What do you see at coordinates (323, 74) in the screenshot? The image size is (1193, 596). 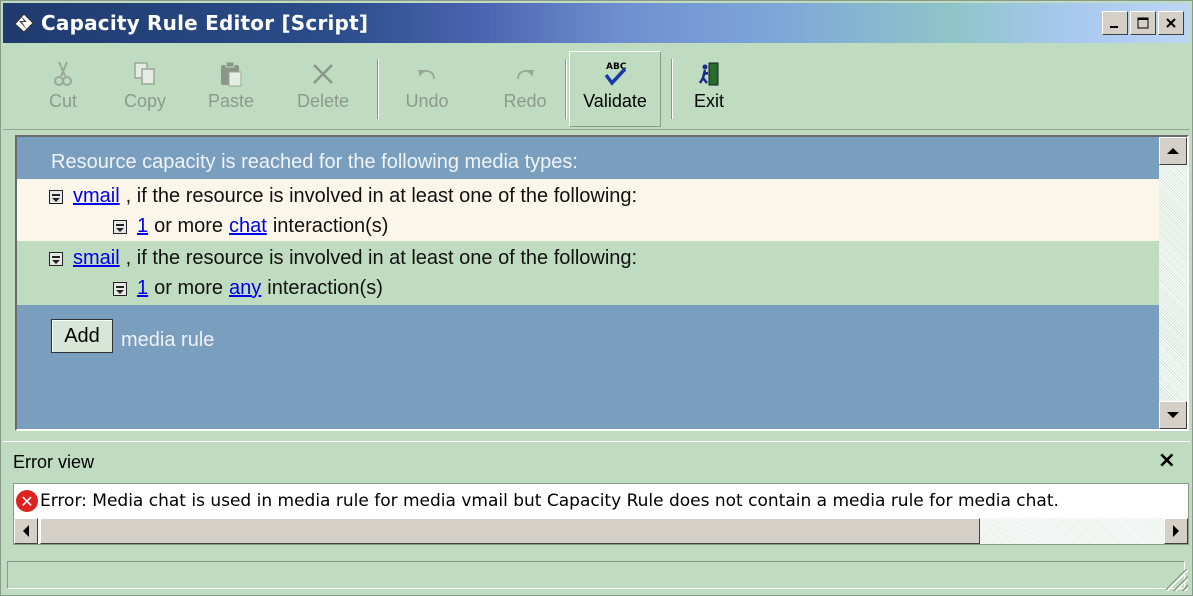 I see `delete-x-icon` at bounding box center [323, 74].